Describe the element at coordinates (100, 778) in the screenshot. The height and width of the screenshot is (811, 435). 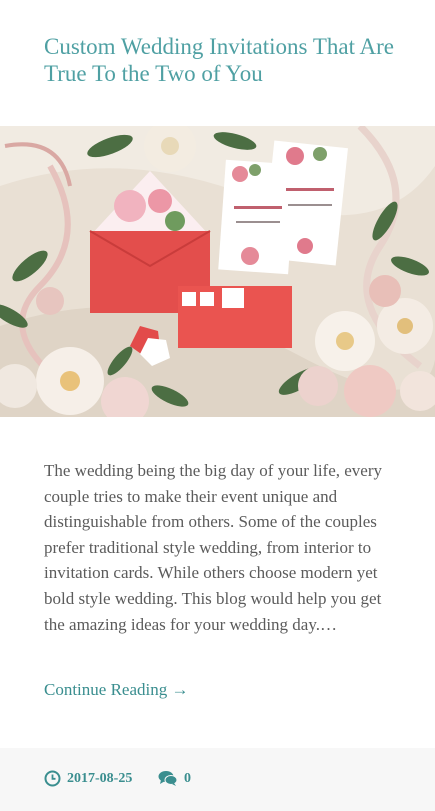
I see `post-date-text: 2017-08-25` at that location.